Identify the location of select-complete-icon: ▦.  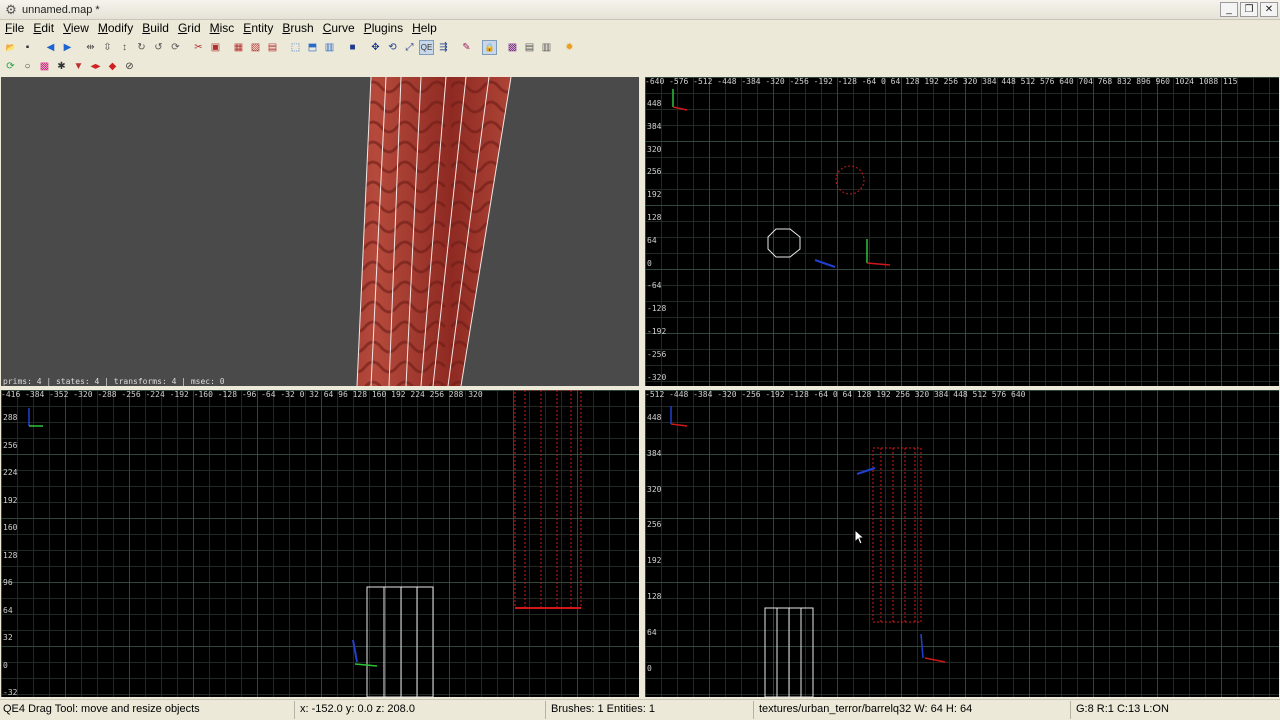
(238, 47).